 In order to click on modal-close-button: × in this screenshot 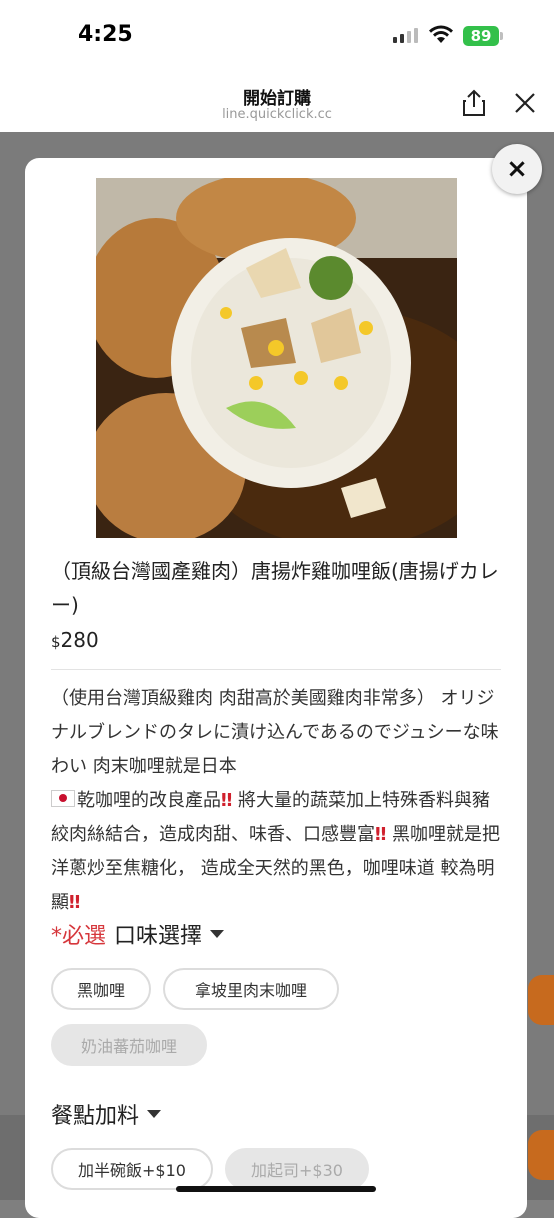, I will do `click(517, 169)`.